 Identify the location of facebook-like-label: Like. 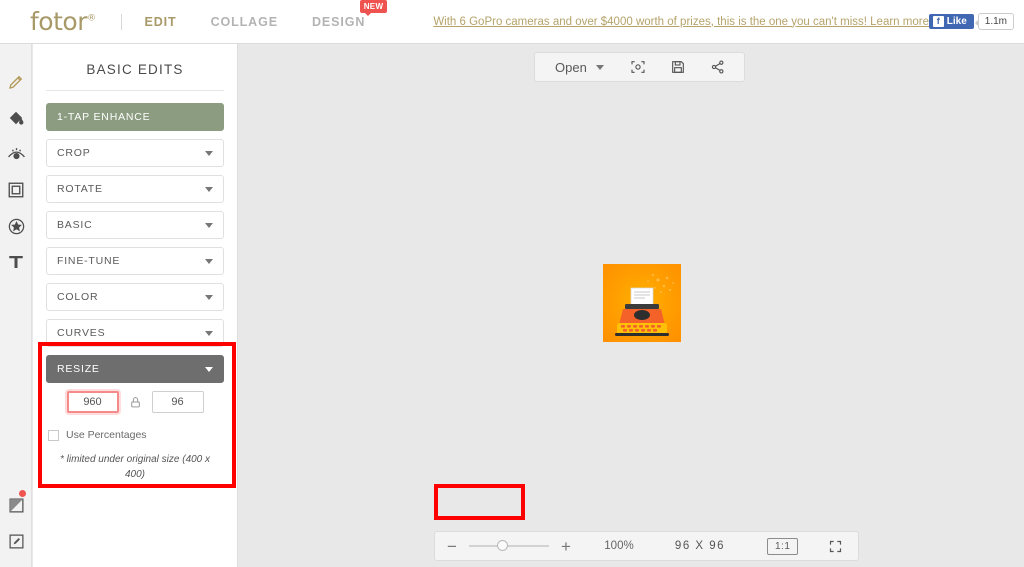
(956, 21).